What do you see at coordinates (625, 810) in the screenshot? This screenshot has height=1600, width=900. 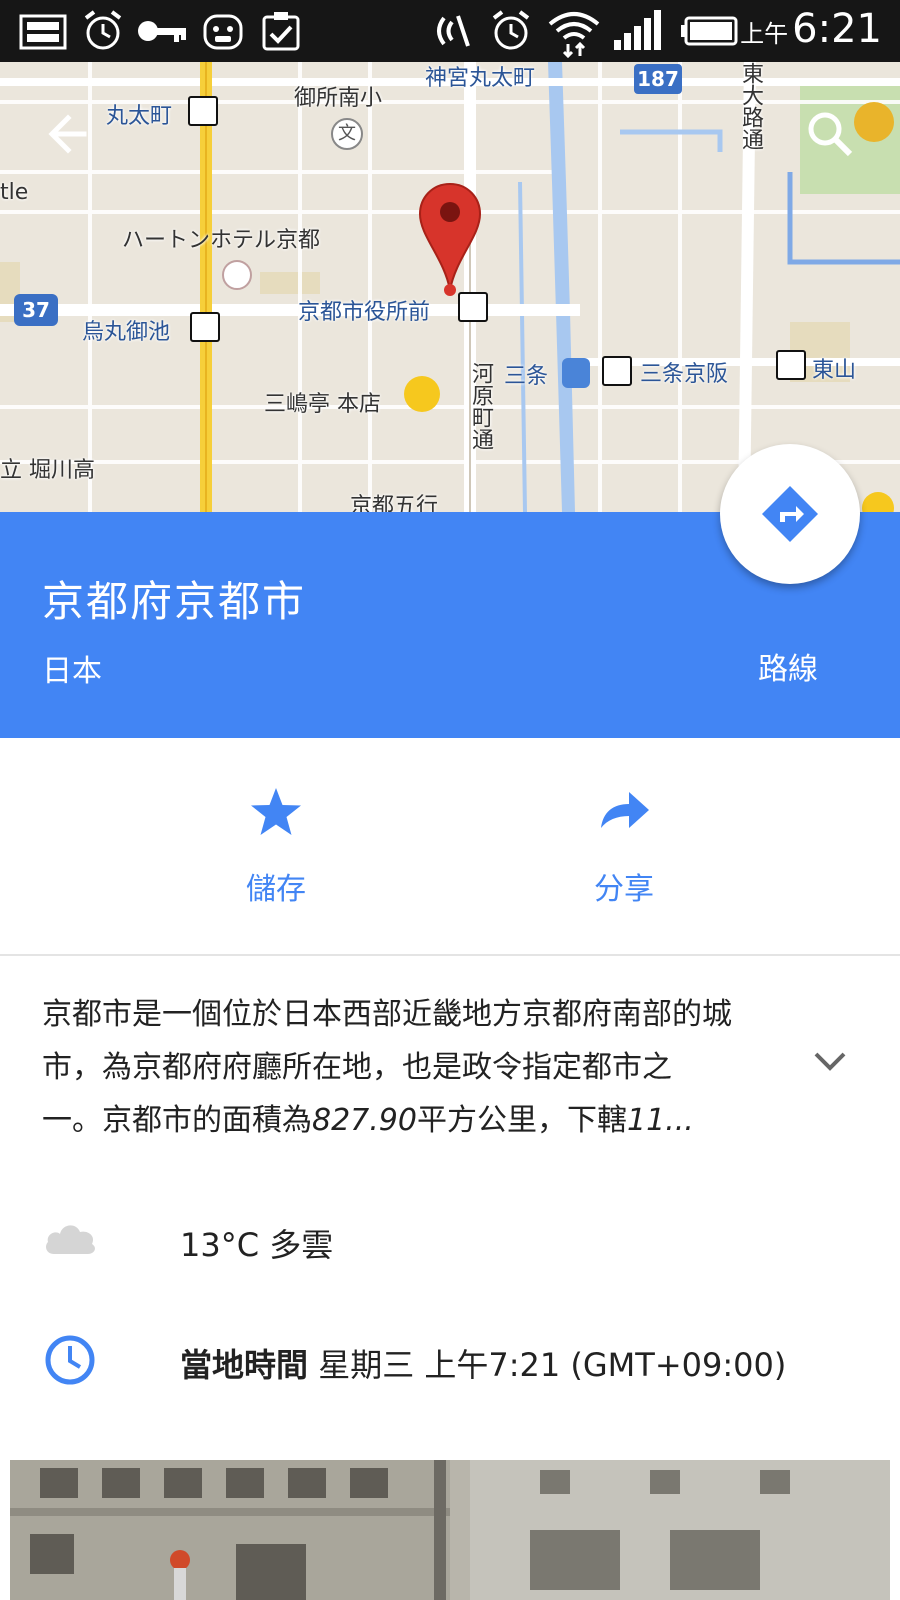 I see `share-arrow-icon` at bounding box center [625, 810].